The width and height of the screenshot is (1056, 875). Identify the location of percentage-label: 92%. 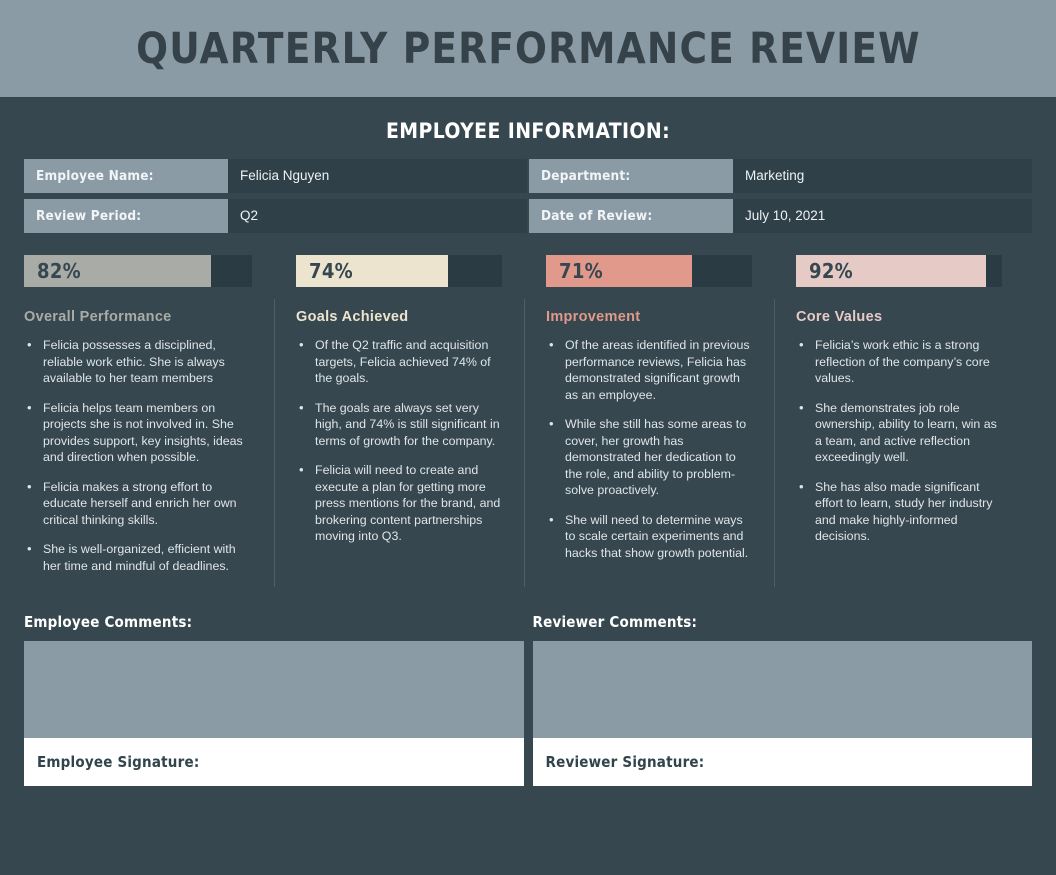
(831, 271).